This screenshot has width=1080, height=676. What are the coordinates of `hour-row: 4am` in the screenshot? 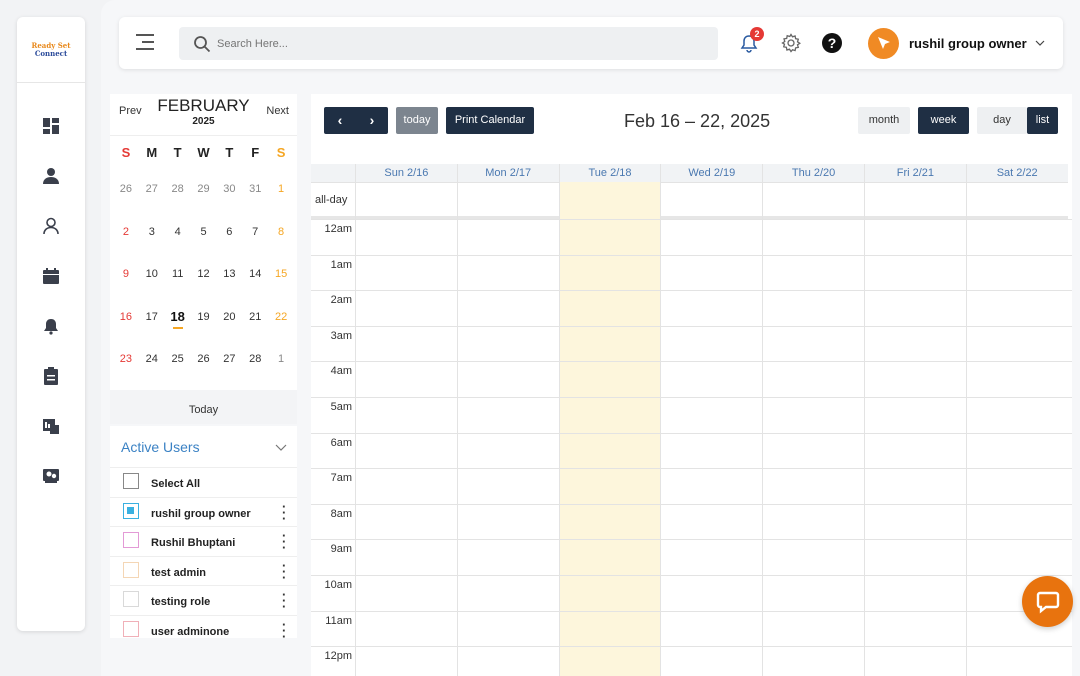 It's located at (691, 379).